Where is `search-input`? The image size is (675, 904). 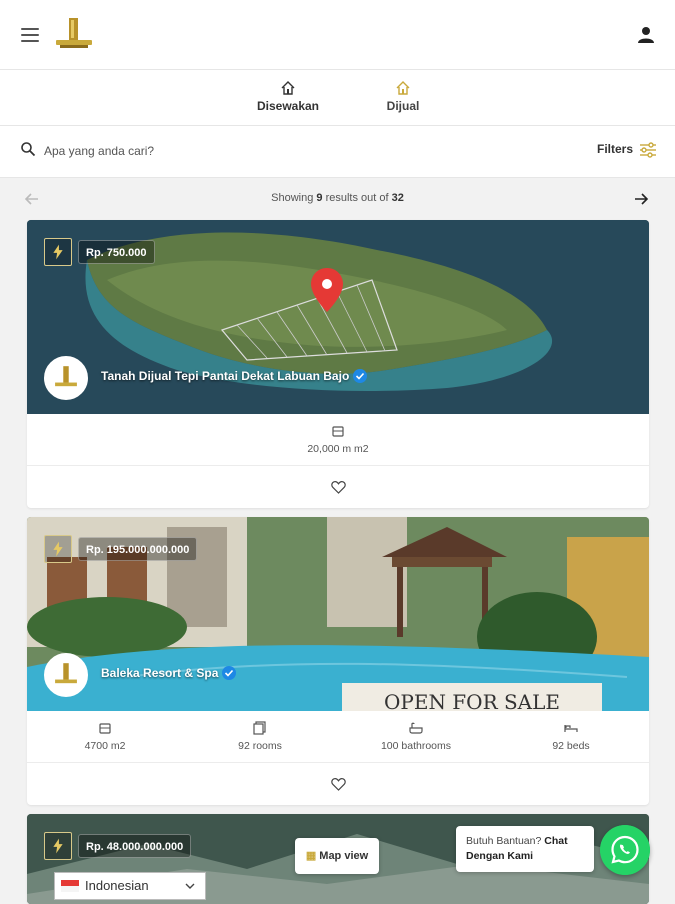
search-input is located at coordinates (244, 151).